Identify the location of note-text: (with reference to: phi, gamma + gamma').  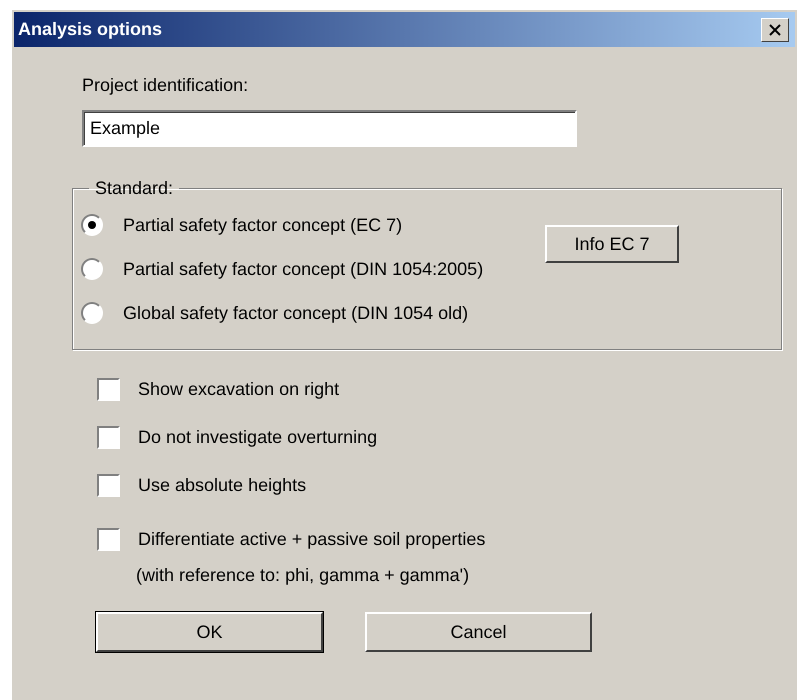
(303, 575).